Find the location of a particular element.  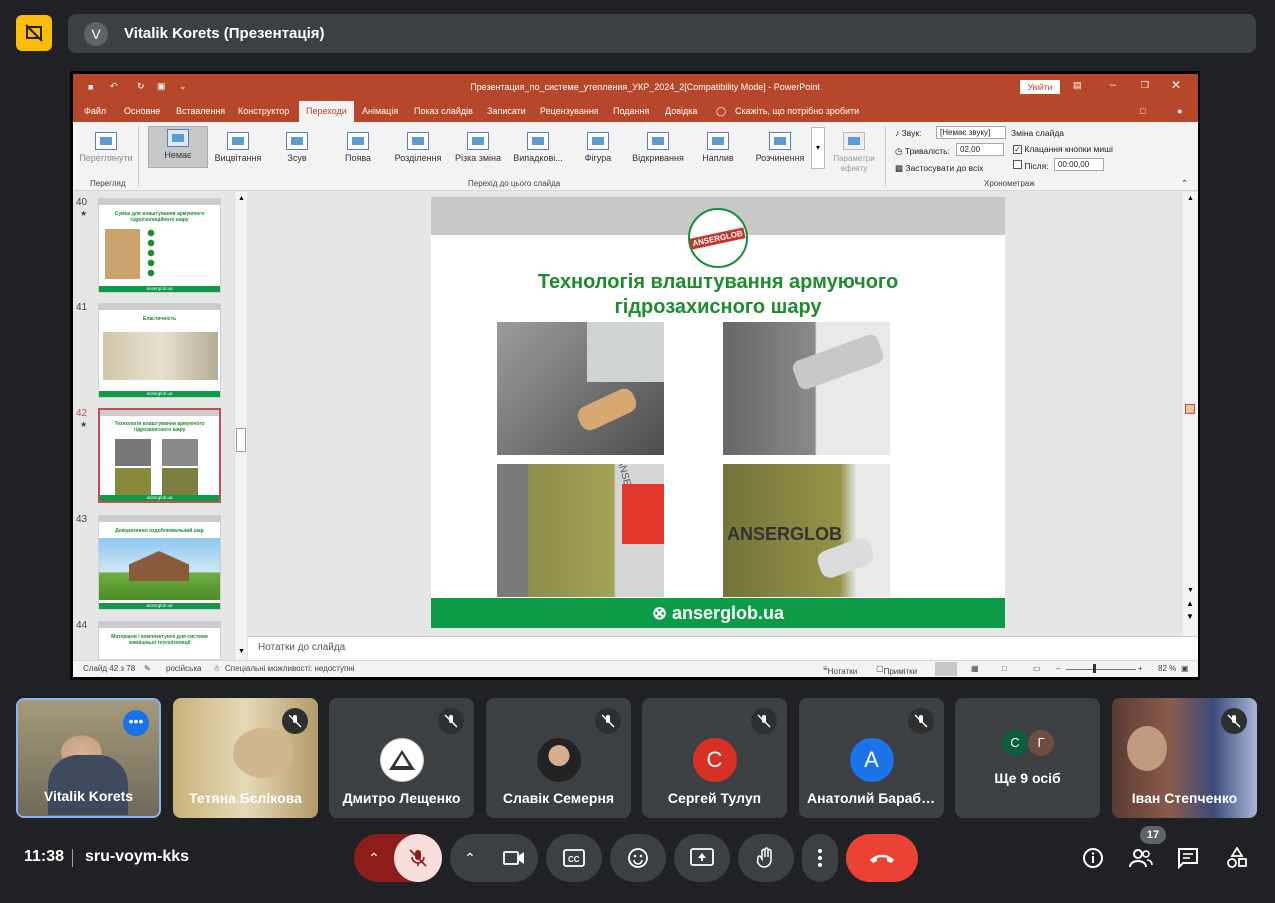

zoom-in-icon: + is located at coordinates (1140, 668).